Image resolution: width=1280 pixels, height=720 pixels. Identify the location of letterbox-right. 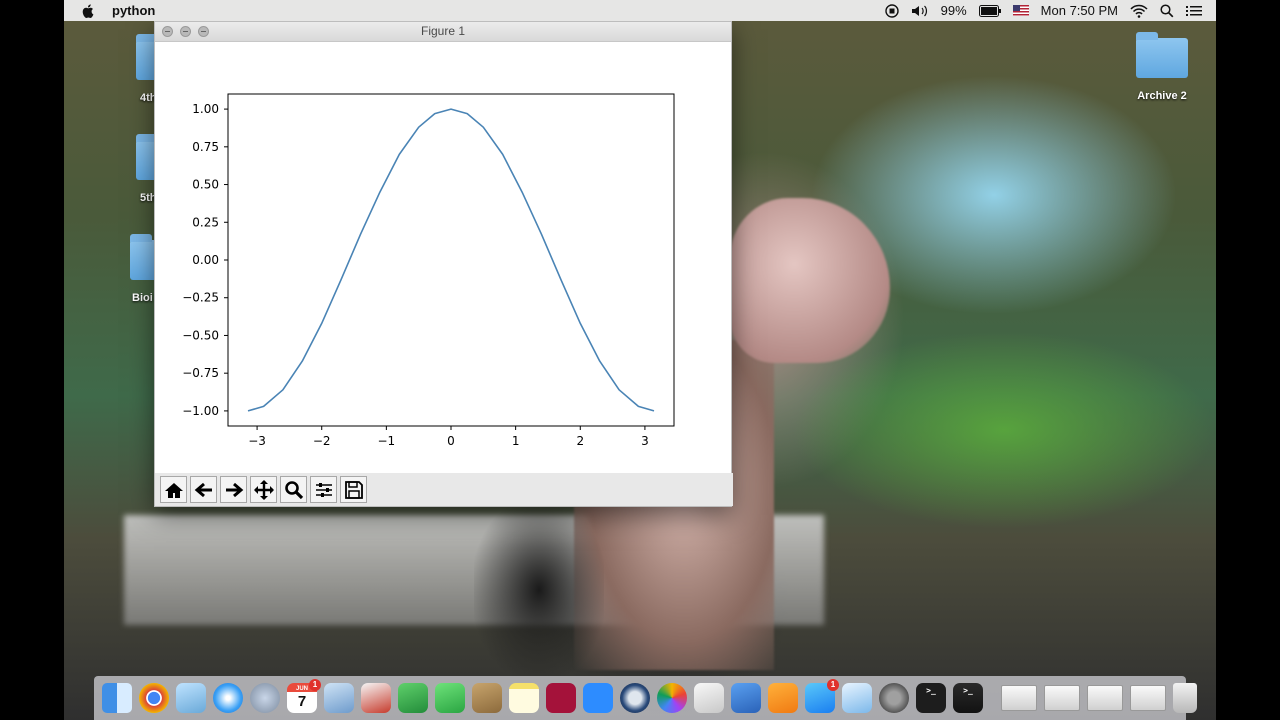
(1248, 360).